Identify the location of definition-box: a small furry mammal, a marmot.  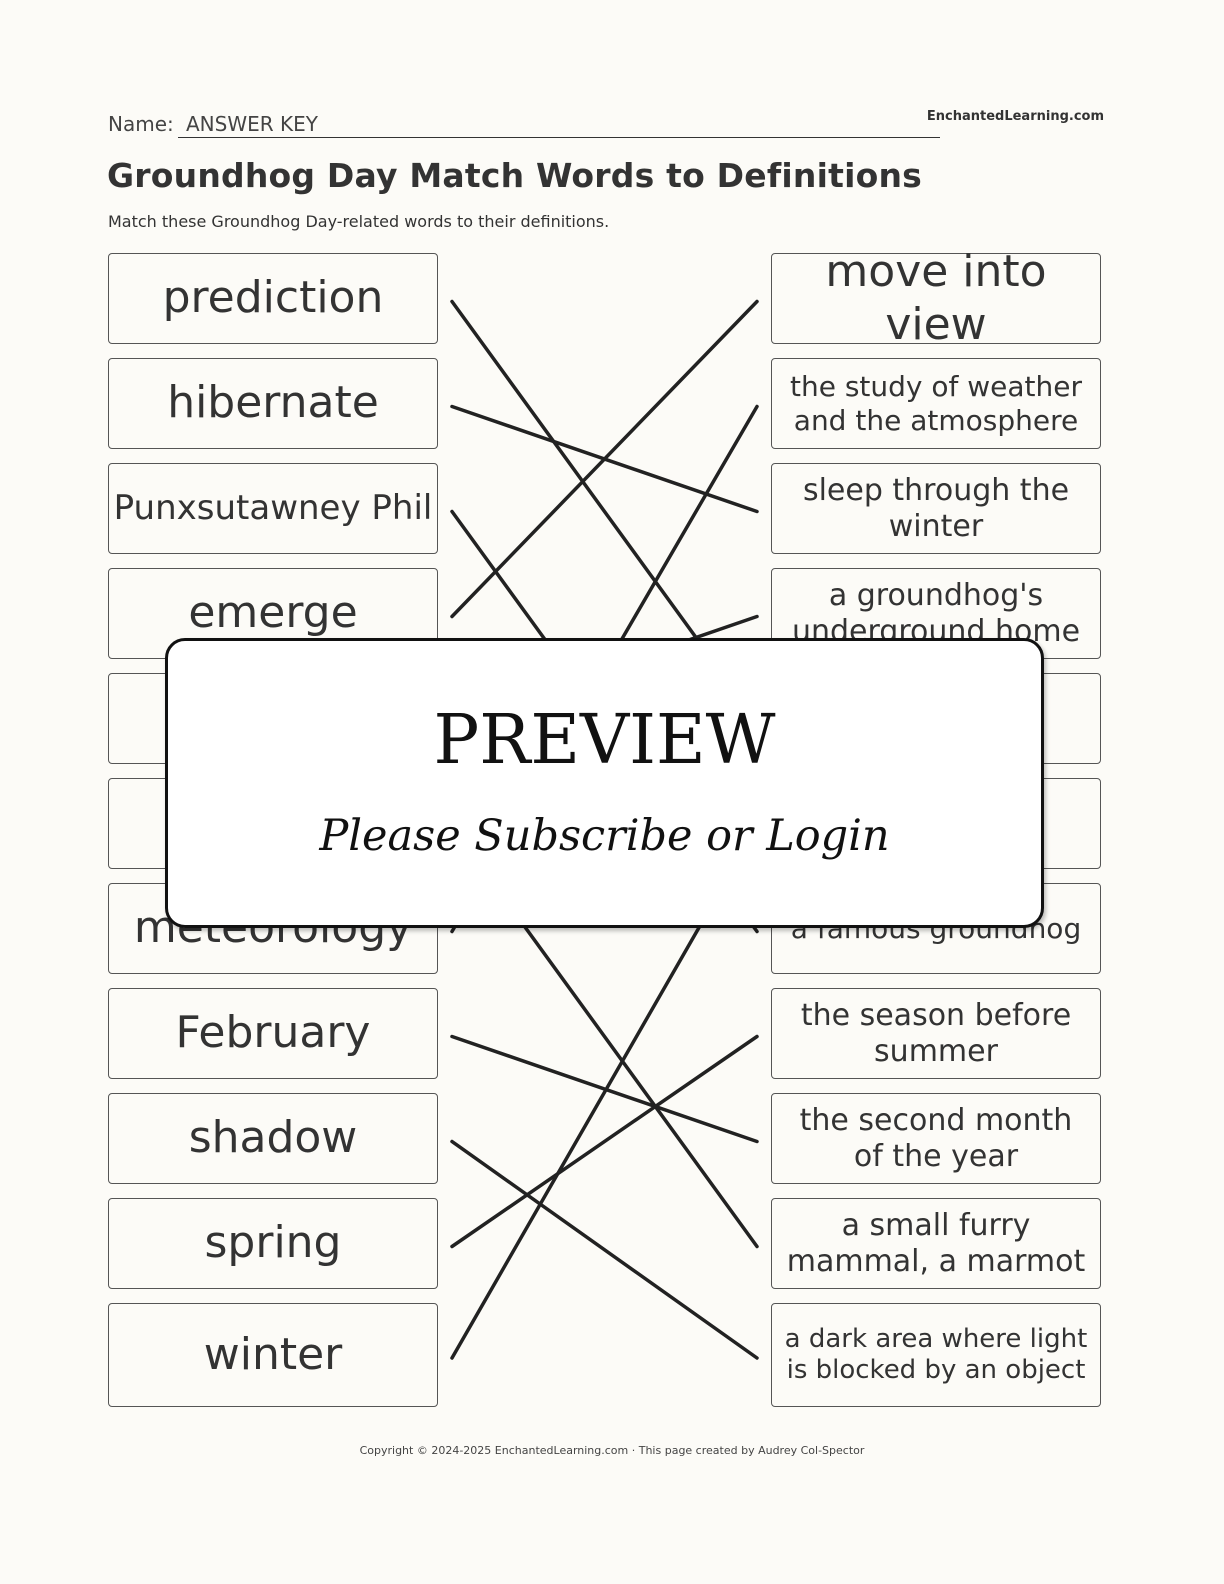
(936, 1243).